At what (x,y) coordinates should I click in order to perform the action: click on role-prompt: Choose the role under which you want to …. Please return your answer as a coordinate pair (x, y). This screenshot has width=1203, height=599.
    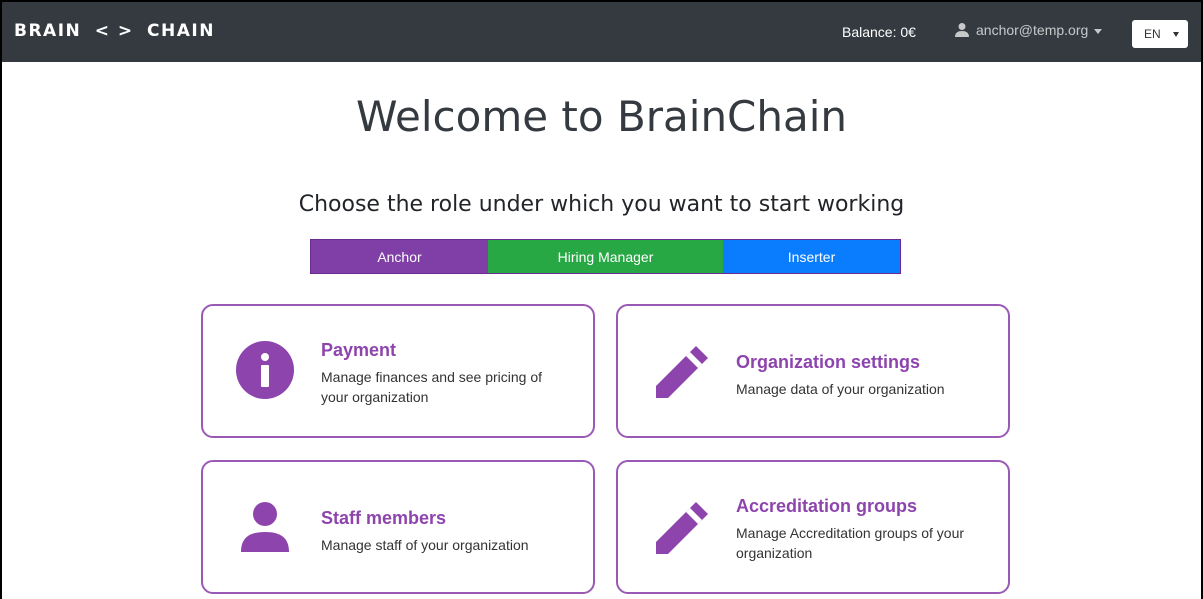
    Looking at the image, I should click on (601, 204).